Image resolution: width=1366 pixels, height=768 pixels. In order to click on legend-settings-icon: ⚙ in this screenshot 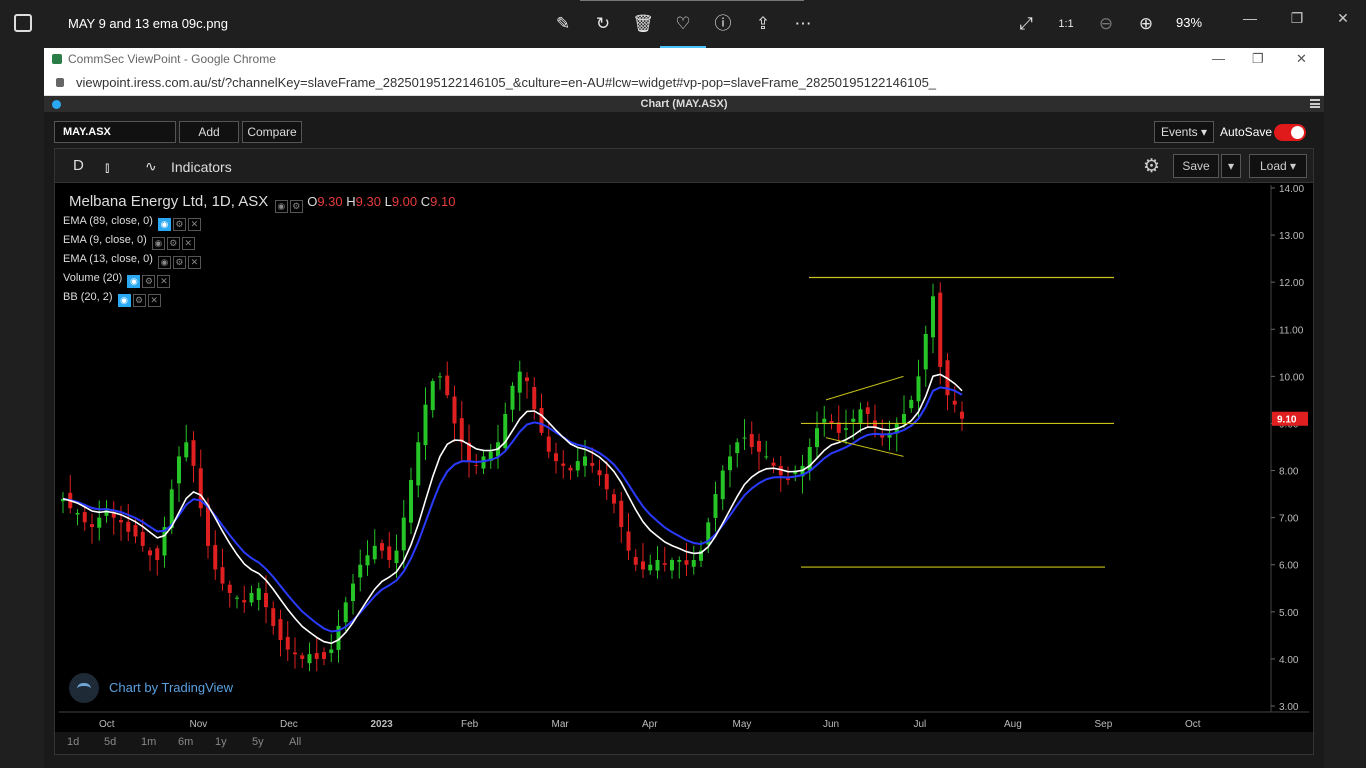, I will do `click(296, 206)`.